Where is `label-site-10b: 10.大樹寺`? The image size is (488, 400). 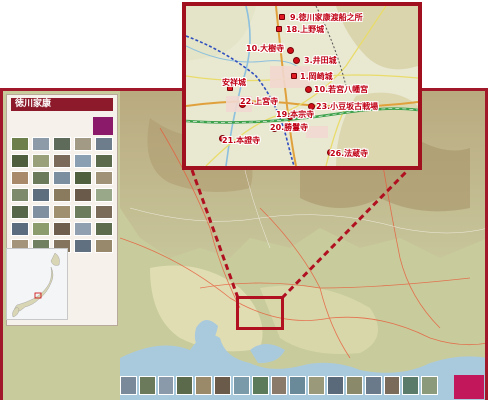 label-site-10b: 10.大樹寺 is located at coordinates (265, 48).